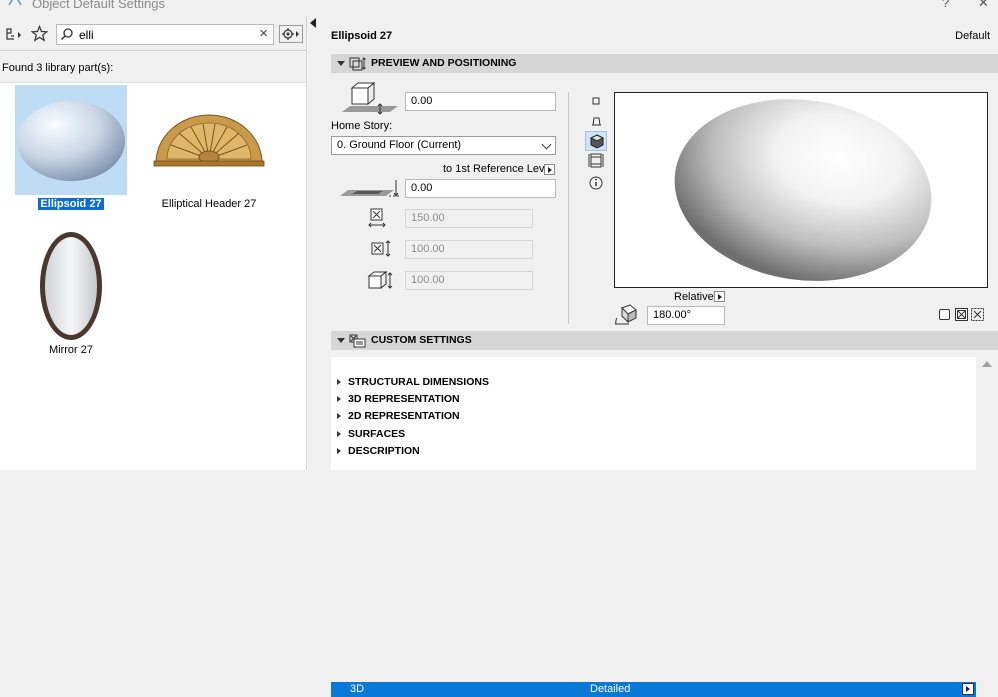 The width and height of the screenshot is (998, 697). Describe the element at coordinates (66, 34) in the screenshot. I see `search-icon` at that location.